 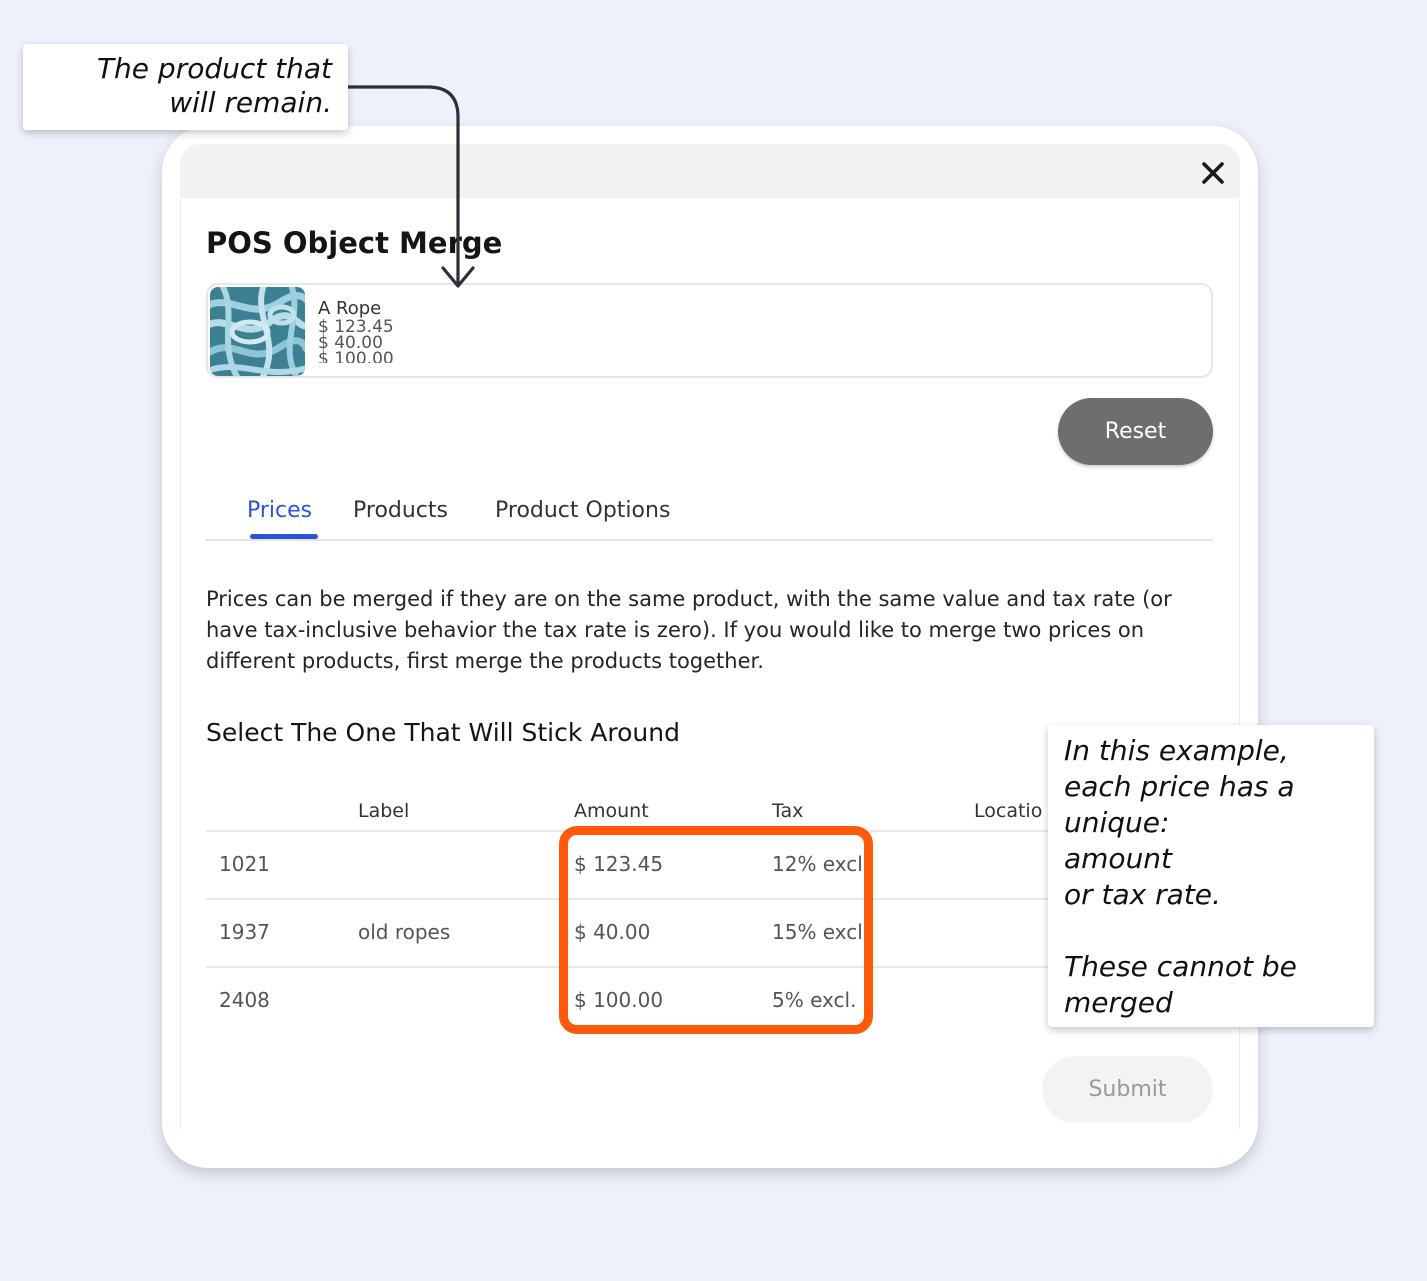 What do you see at coordinates (418, 331) in the screenshot?
I see `product-summary: A Rope $ 123.45 $ 40.00 $ 100.00` at bounding box center [418, 331].